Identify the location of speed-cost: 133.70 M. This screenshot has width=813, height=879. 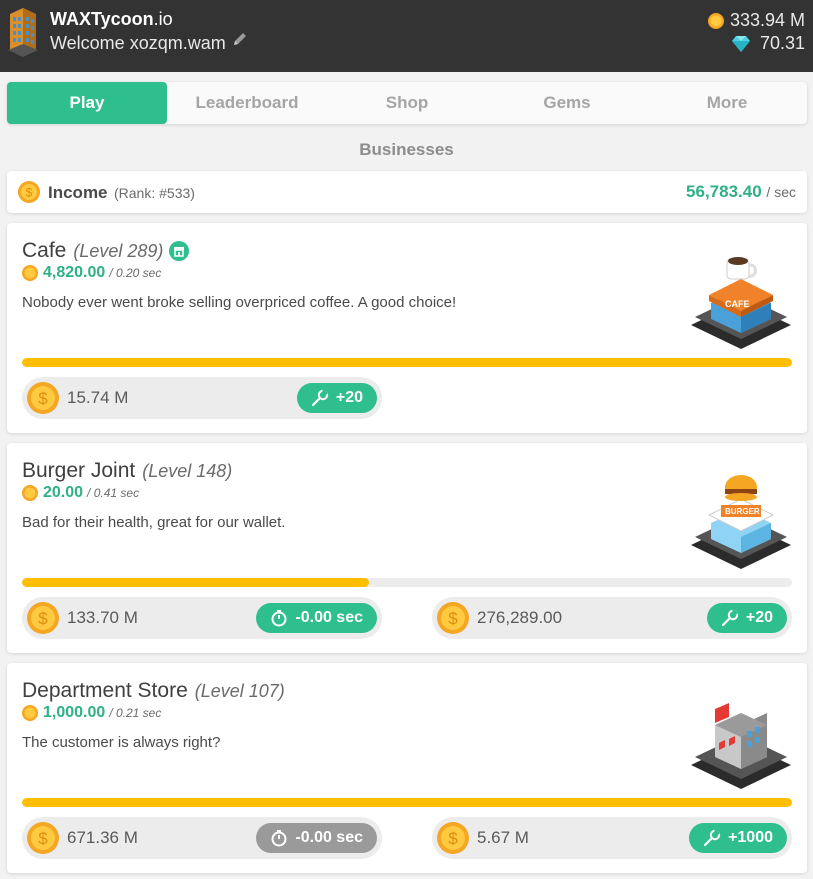
(102, 617).